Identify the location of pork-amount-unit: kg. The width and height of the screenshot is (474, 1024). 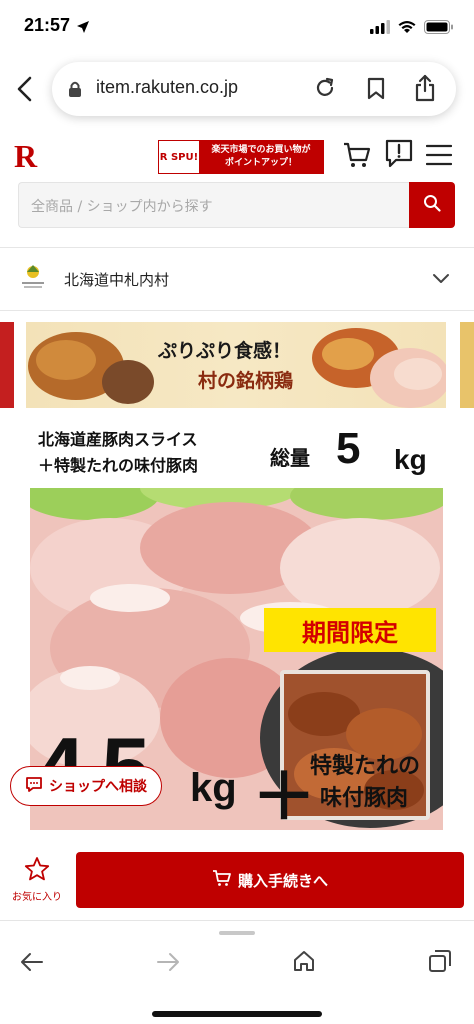
(213, 788).